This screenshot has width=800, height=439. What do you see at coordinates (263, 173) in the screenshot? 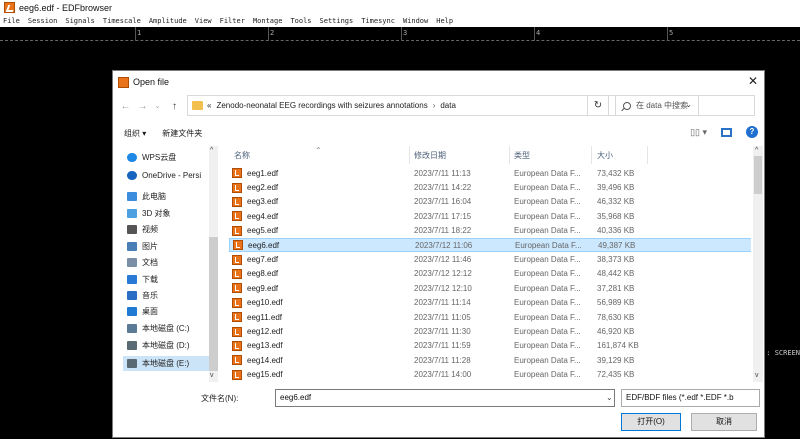
I see `file-name: eeg1.edf` at bounding box center [263, 173].